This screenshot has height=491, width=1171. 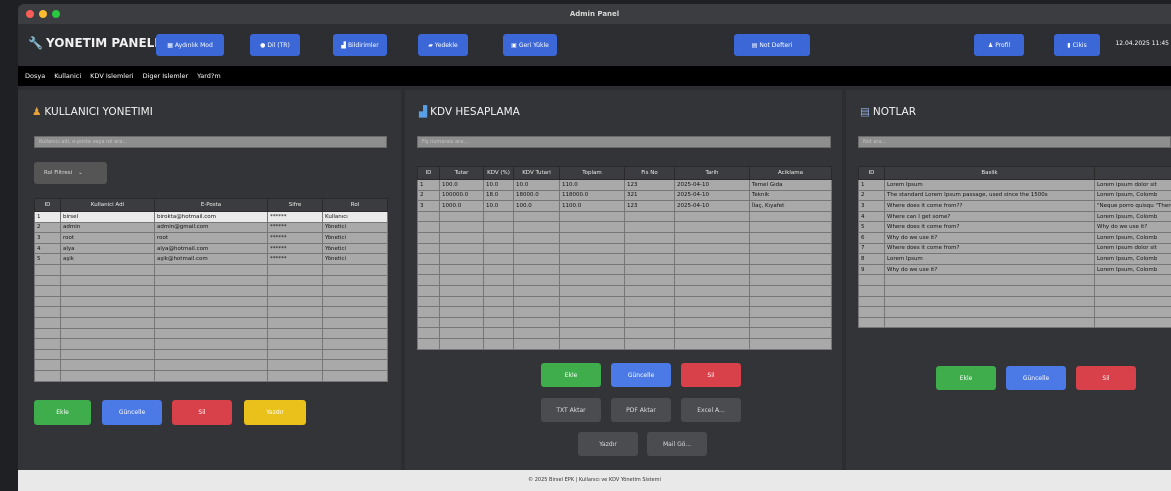 What do you see at coordinates (209, 76) in the screenshot?
I see `menu-help: Yard?m` at bounding box center [209, 76].